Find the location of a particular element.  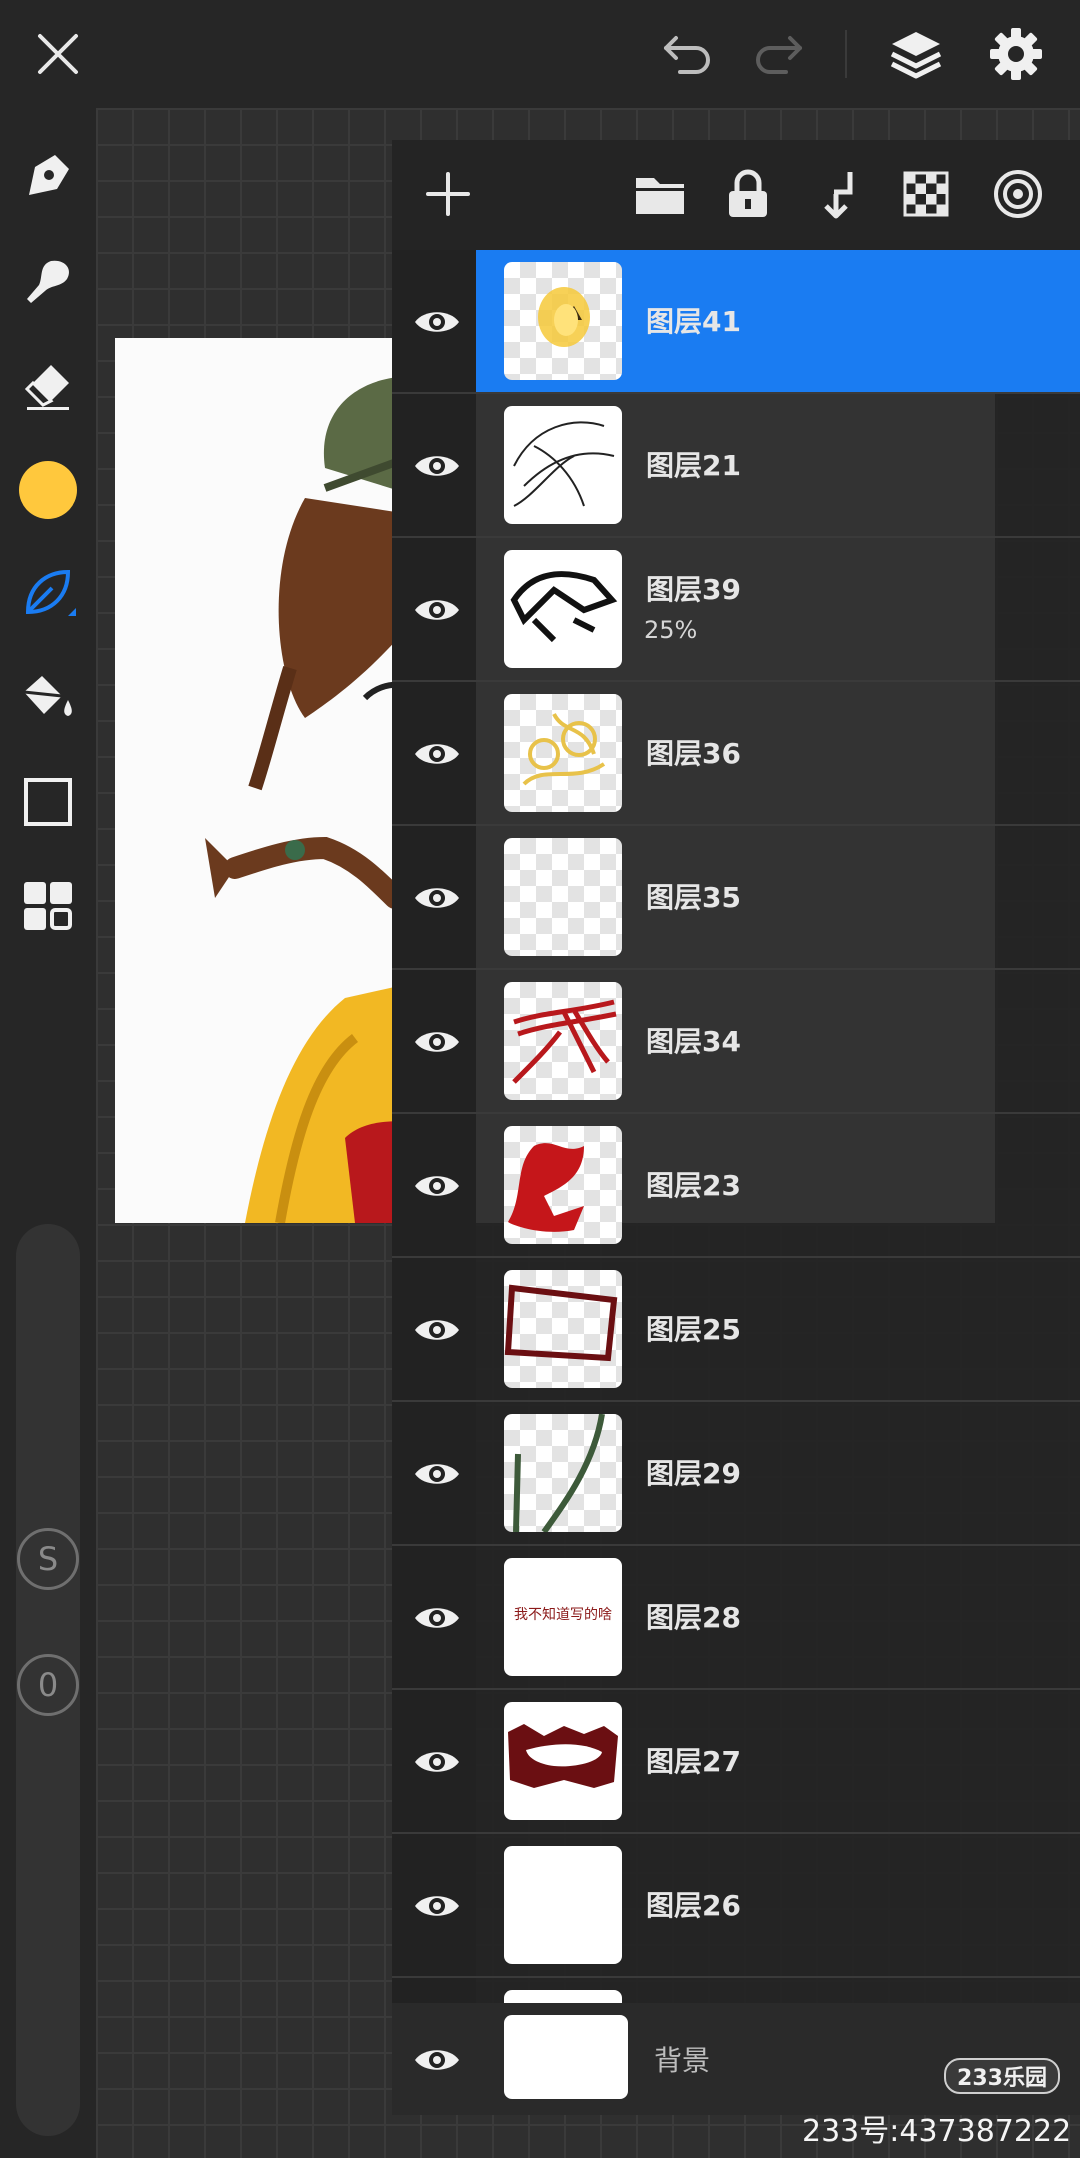

lock-icon is located at coordinates (748, 194).